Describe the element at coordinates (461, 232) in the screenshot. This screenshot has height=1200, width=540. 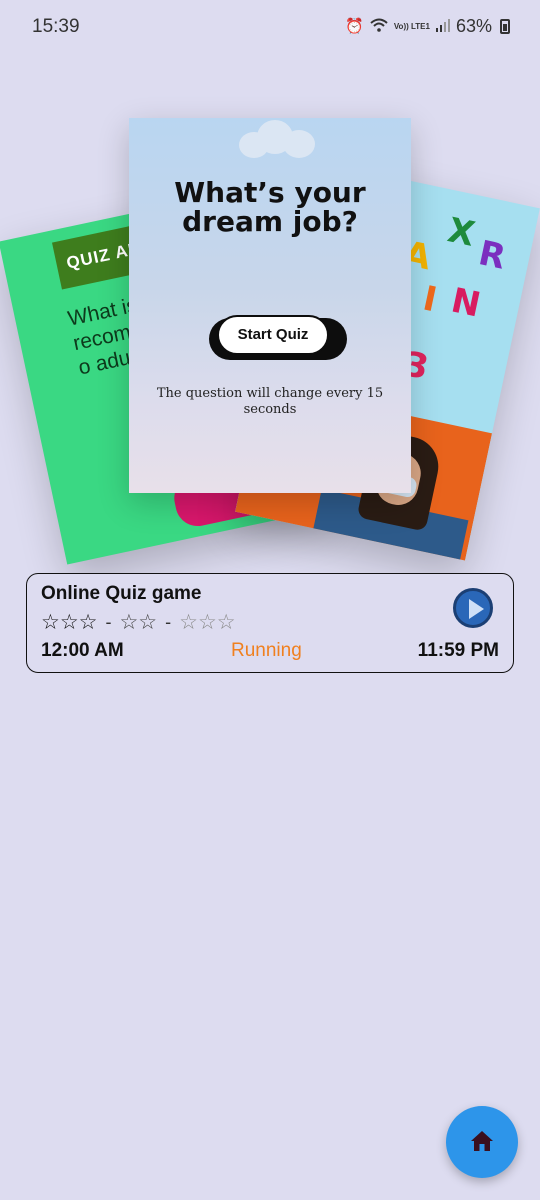
I see `letter-decoration: X` at that location.